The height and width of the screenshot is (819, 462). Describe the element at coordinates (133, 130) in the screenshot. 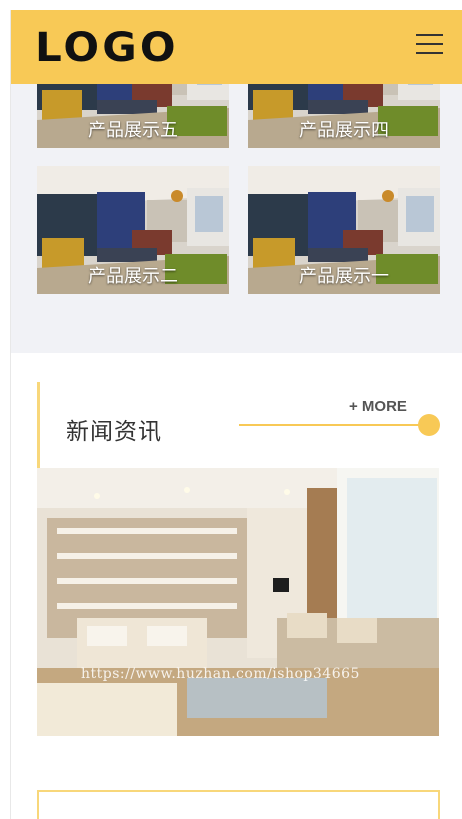

I see `product-caption: 产品展示五` at that location.